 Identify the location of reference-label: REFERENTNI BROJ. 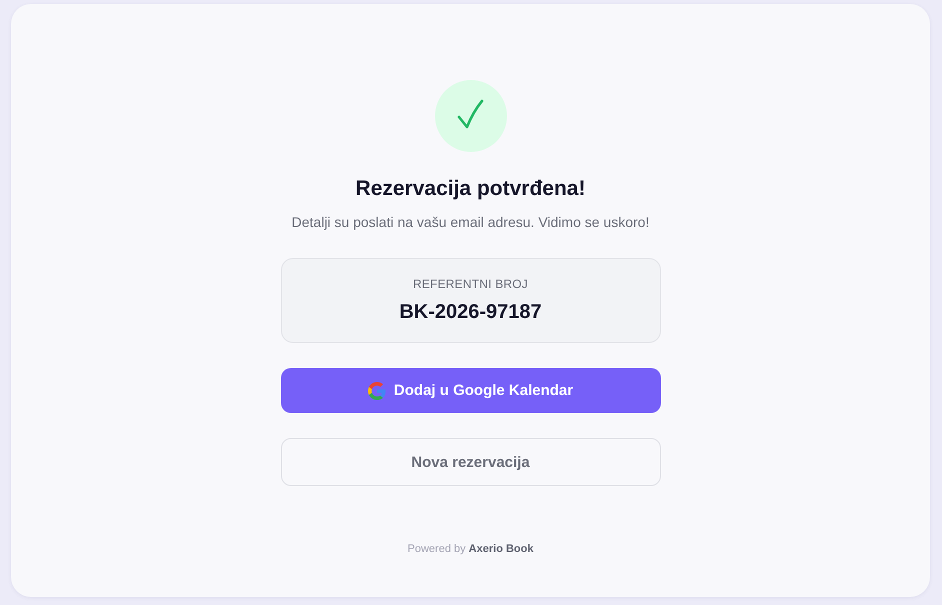
(470, 284).